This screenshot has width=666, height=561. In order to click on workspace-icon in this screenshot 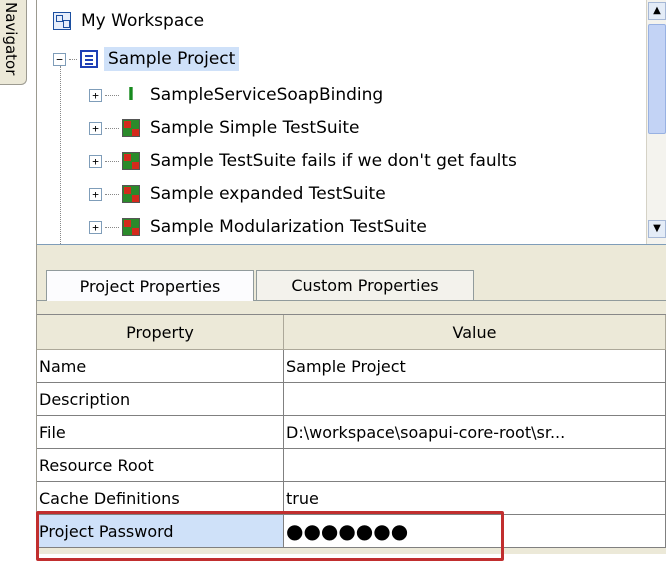, I will do `click(62, 21)`.